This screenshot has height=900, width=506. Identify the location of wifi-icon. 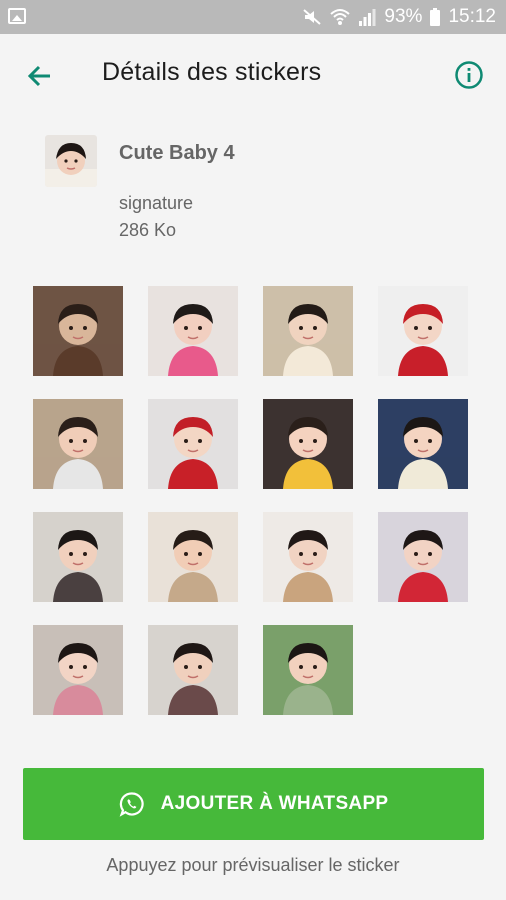
(340, 17).